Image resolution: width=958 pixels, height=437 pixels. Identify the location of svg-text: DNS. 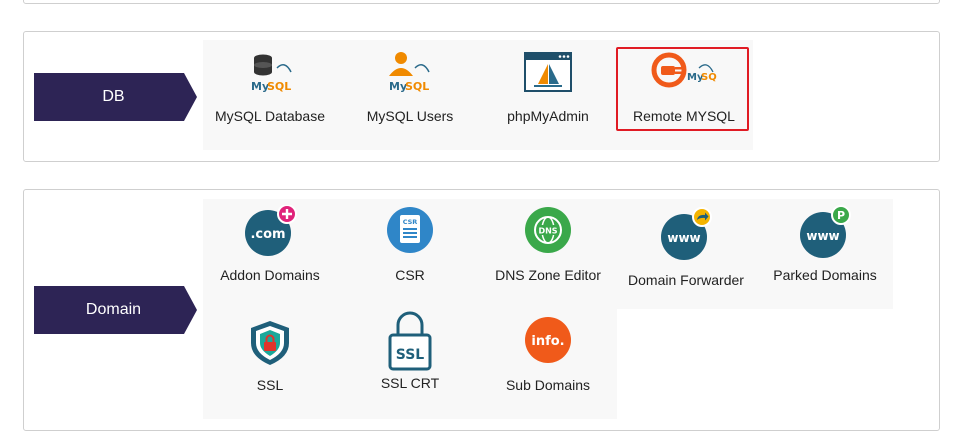
(547, 231).